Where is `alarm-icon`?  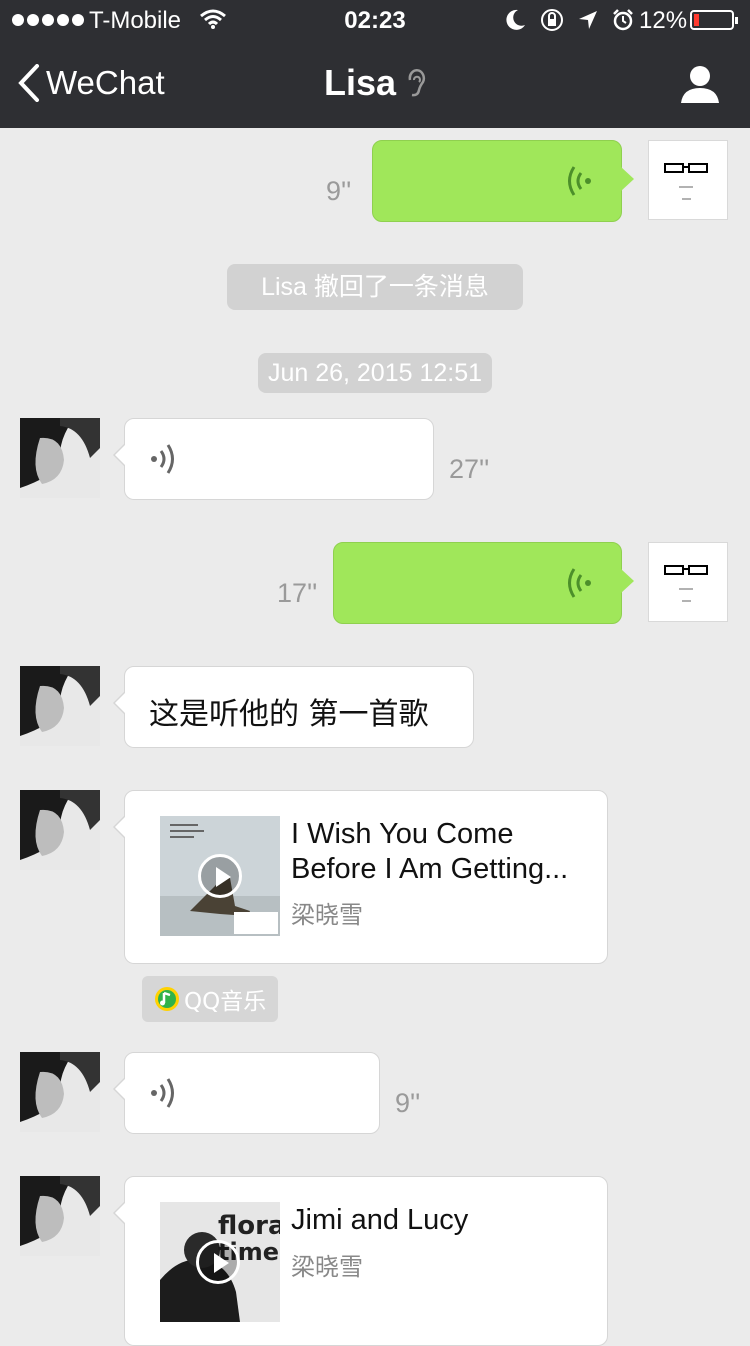
alarm-icon is located at coordinates (623, 20).